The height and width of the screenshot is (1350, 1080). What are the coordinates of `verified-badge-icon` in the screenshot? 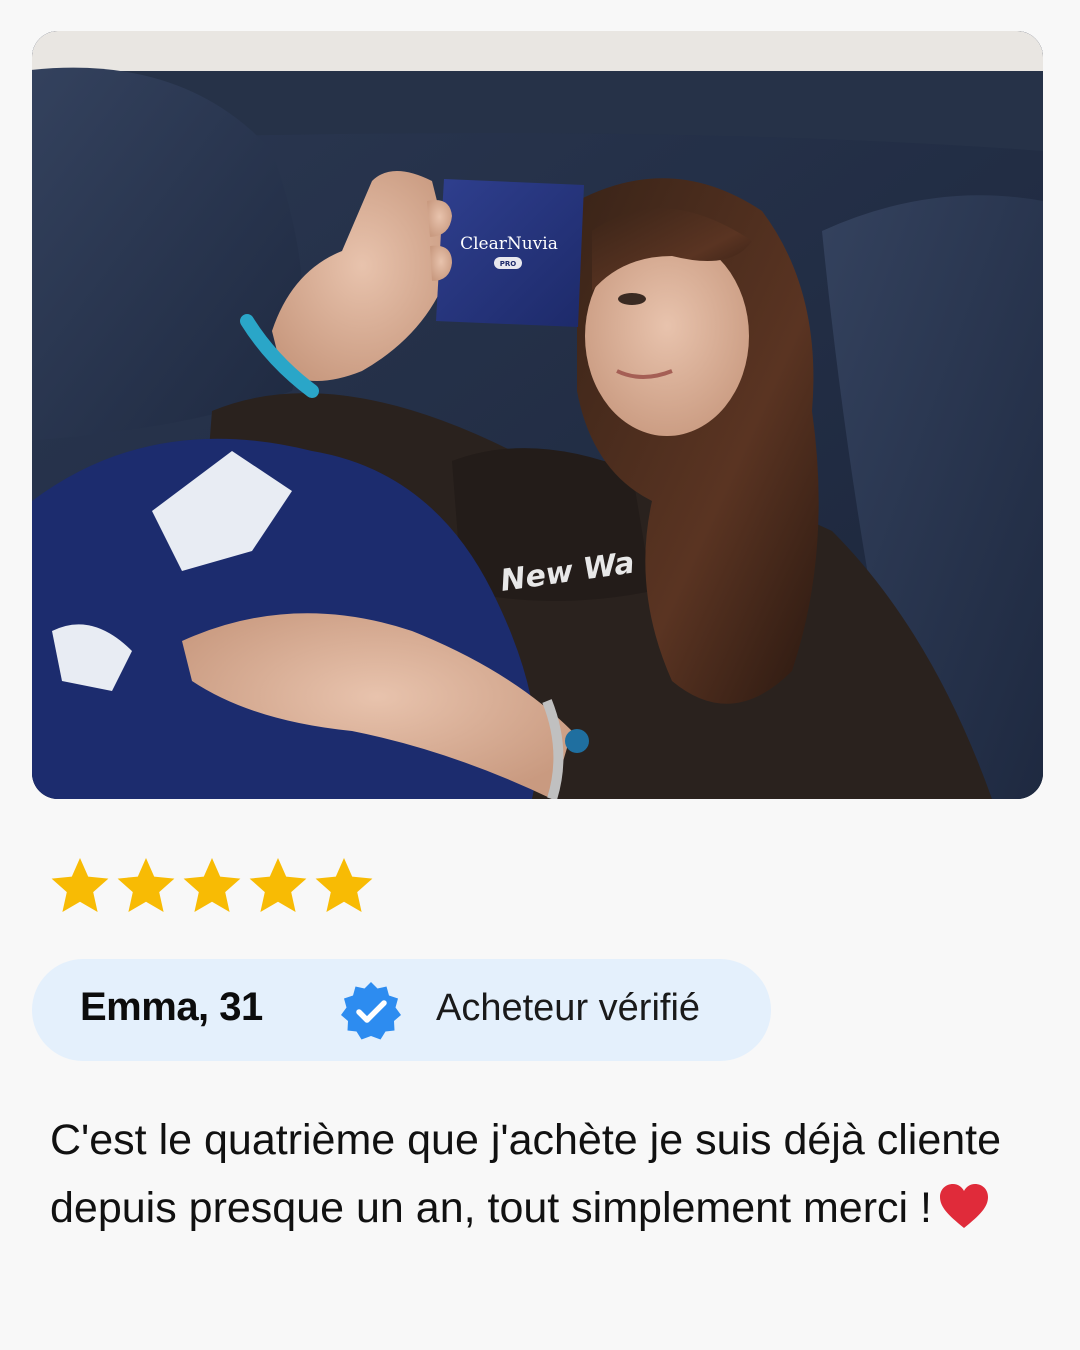 It's located at (371, 1011).